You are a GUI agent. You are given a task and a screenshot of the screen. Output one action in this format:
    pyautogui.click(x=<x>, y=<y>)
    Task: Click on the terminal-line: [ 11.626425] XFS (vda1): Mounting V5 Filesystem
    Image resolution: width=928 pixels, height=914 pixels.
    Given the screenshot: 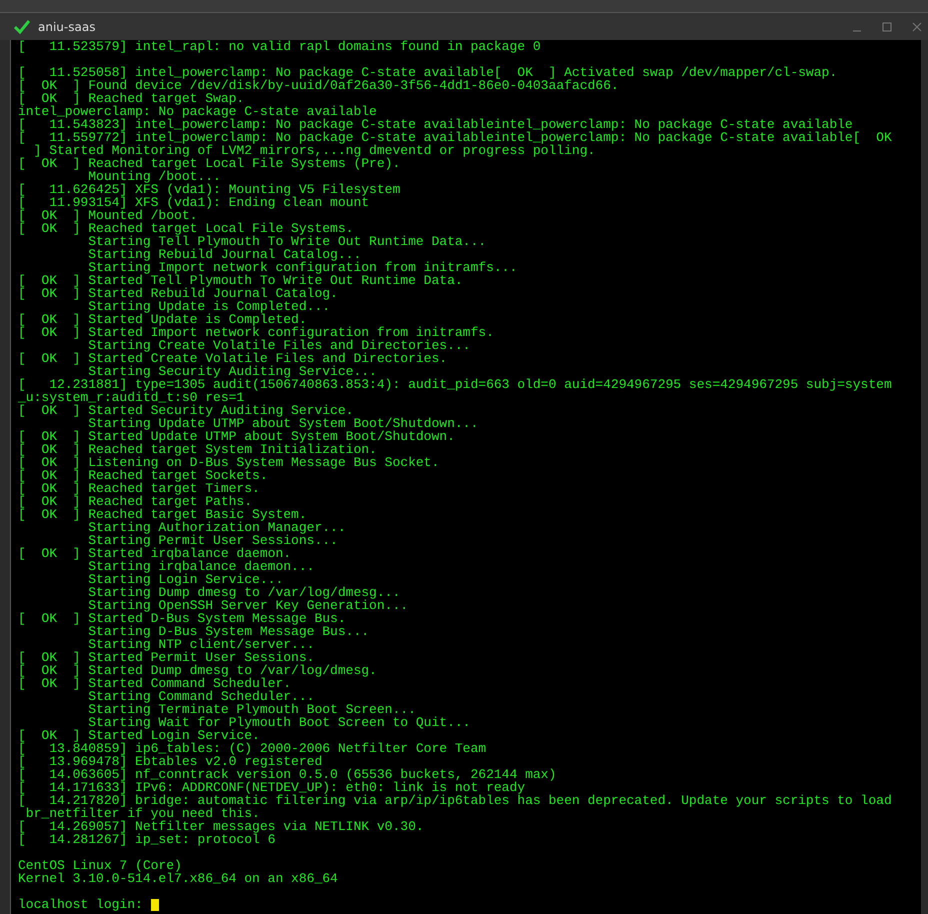 What is the action you would take?
    pyautogui.click(x=209, y=189)
    